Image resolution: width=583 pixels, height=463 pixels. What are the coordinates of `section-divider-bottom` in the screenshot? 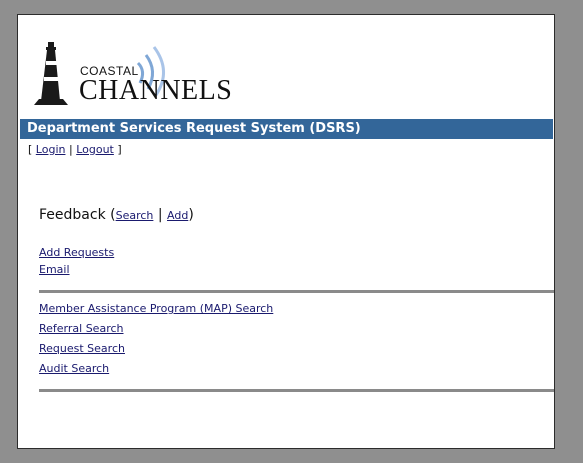 It's located at (296, 390).